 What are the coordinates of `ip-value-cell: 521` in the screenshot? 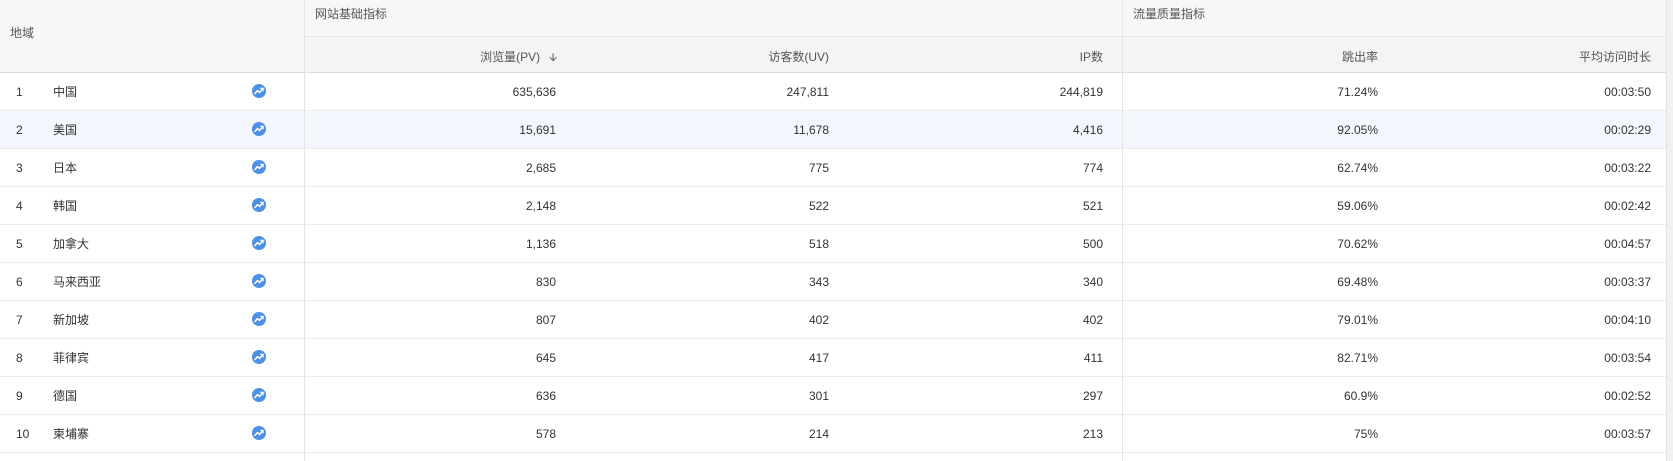 It's located at (1092, 206).